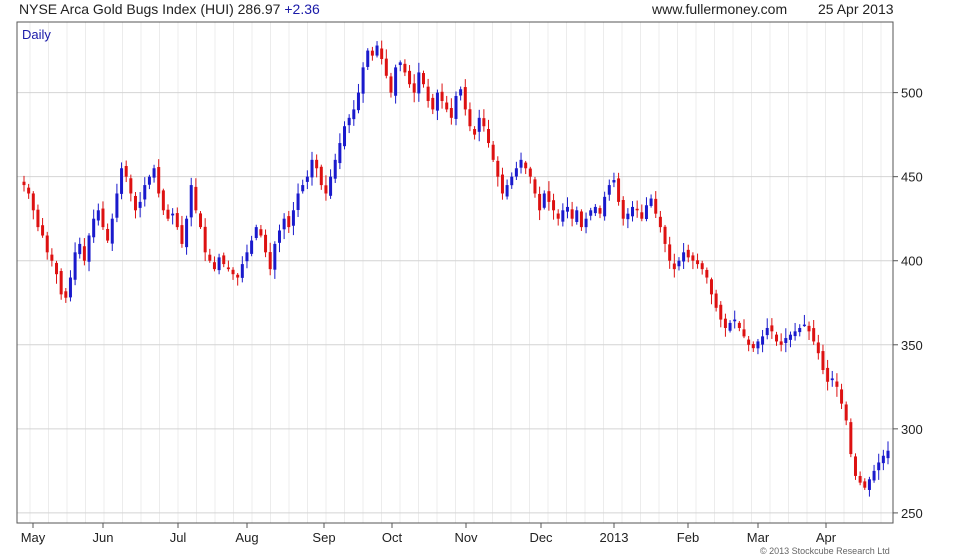 Image resolution: width=980 pixels, height=560 pixels. I want to click on y-tick-label: 450, so click(912, 177).